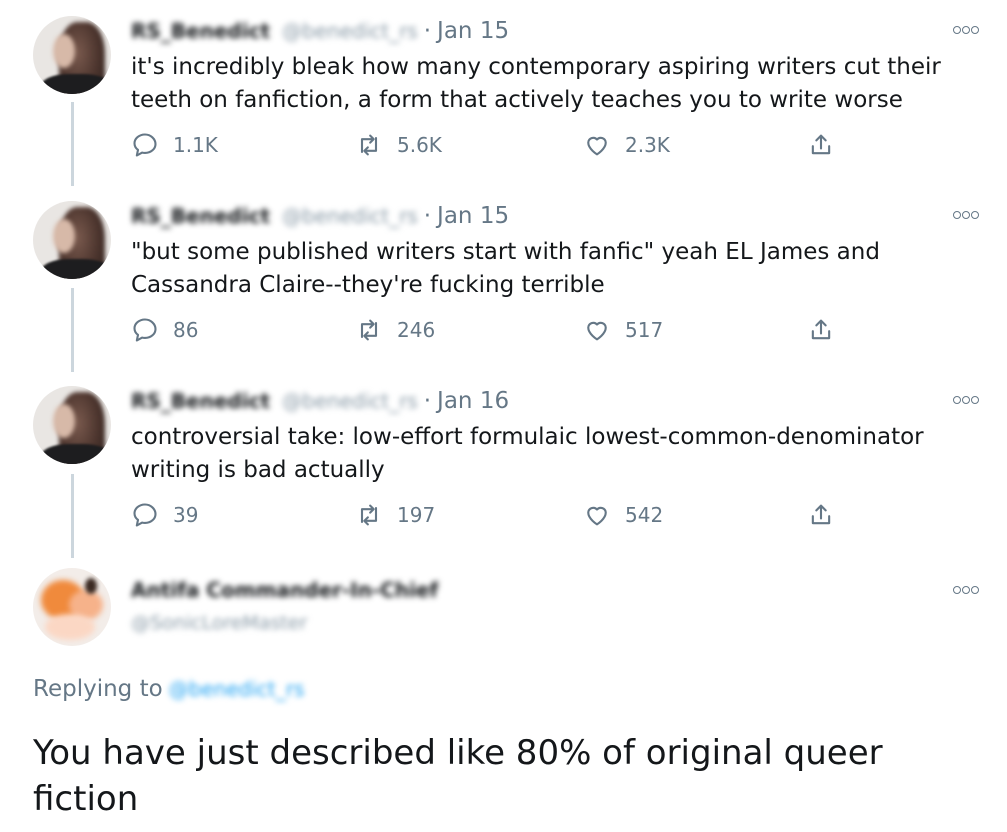 This screenshot has height=832, width=1007. What do you see at coordinates (219, 623) in the screenshot?
I see `author-handle: @SonicLoreMaster` at bounding box center [219, 623].